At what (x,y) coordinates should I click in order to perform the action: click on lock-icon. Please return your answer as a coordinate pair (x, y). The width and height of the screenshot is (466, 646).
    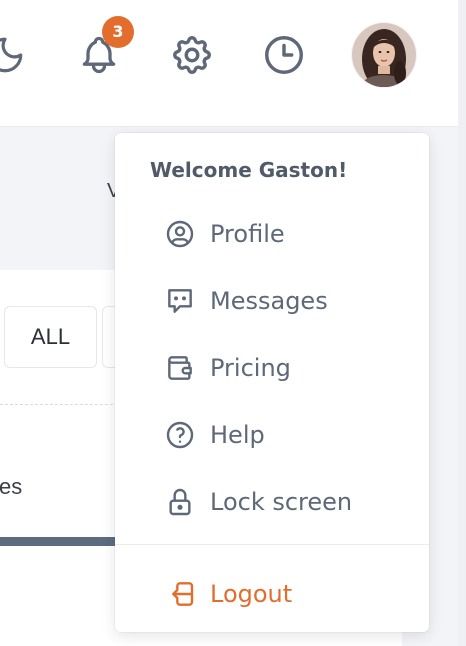
    Looking at the image, I should click on (180, 502).